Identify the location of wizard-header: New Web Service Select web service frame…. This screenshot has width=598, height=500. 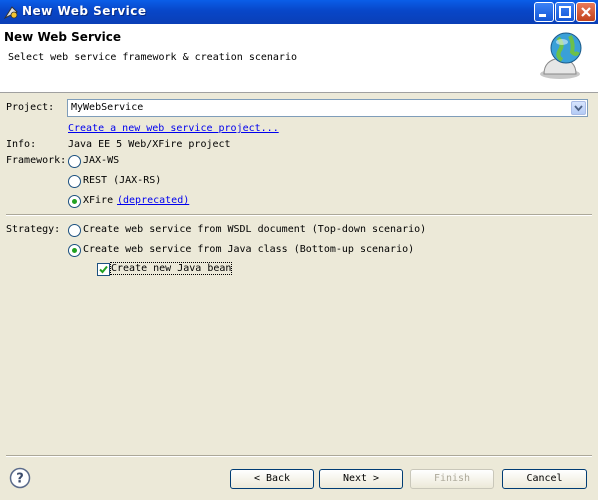
(299, 58).